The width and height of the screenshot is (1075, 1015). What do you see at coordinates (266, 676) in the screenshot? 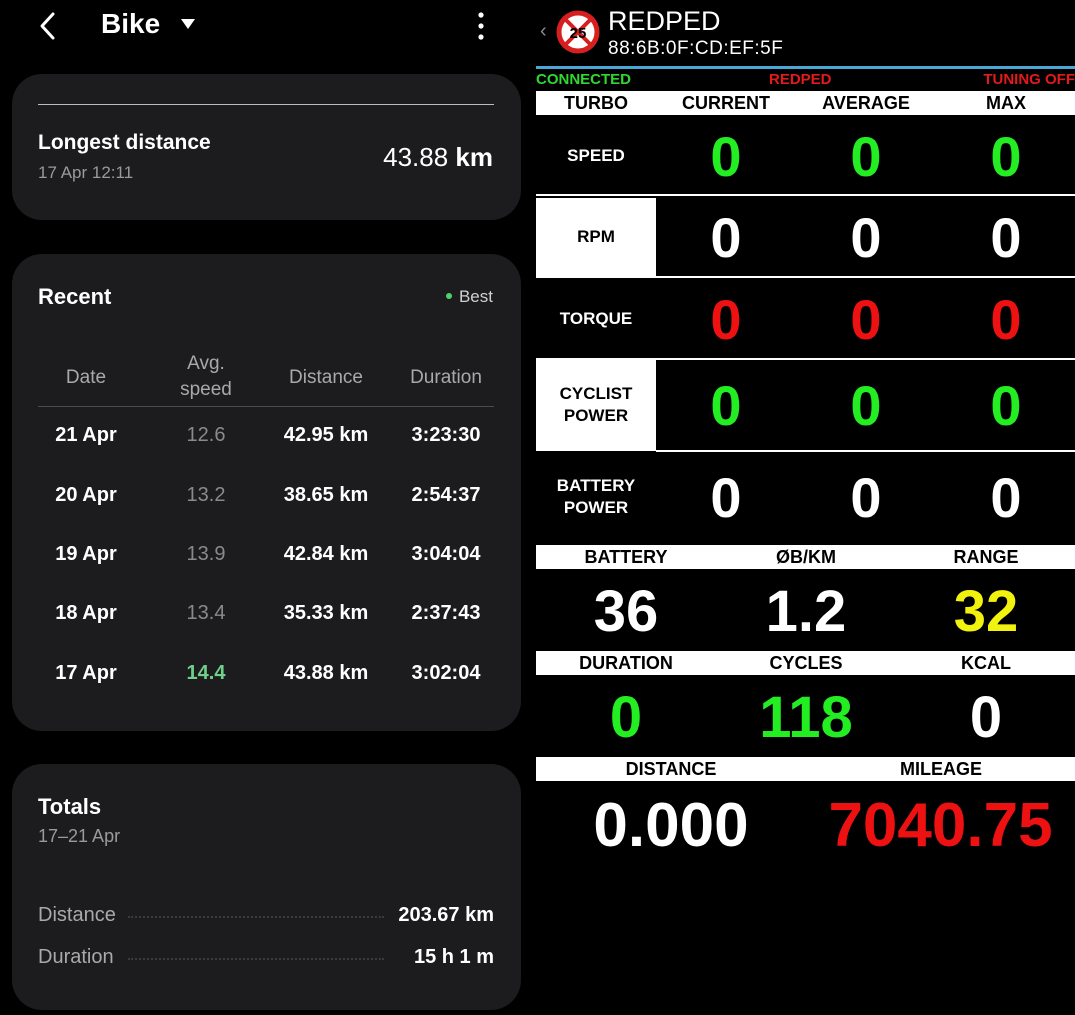
I see `table-row: 17 Apr 14.4 43.88 km 3:02:04` at bounding box center [266, 676].